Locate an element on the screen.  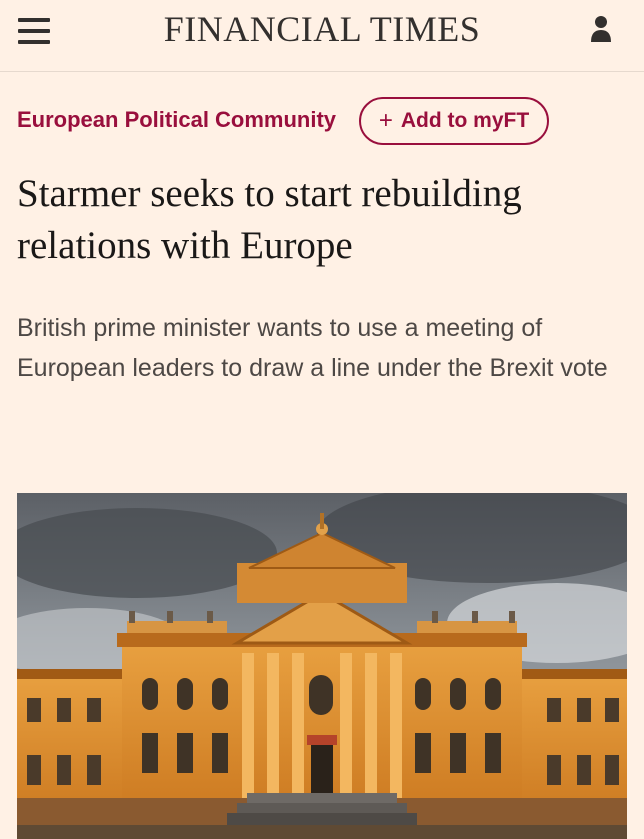
topic-link: European Political Community is located at coordinates (176, 120).